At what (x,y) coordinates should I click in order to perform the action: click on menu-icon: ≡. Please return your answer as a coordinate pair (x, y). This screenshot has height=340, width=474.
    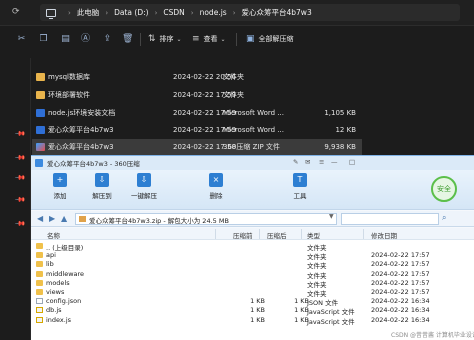
    Looking at the image, I should click on (321, 162).